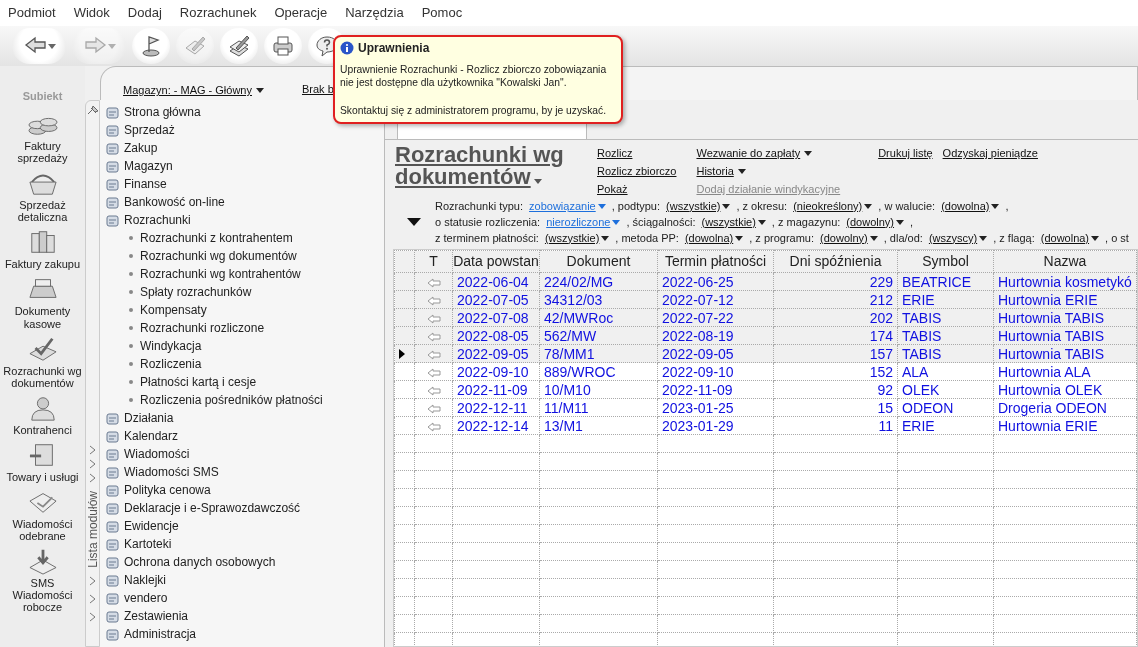 The image size is (1138, 647). Describe the element at coordinates (479, 206) in the screenshot. I see `filter-label: Rozrachunki typu:` at that location.